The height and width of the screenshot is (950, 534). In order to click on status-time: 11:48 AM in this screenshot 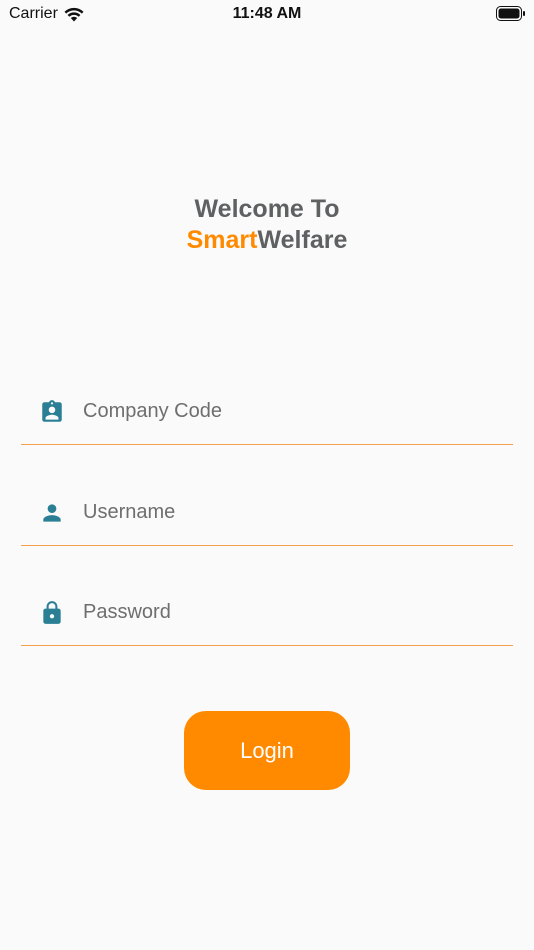, I will do `click(267, 13)`.